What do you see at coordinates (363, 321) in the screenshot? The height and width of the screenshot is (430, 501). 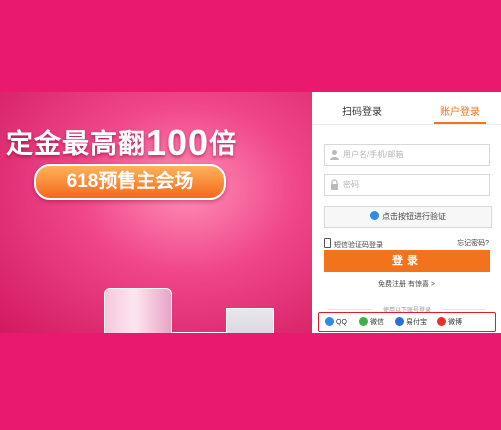 I see `wechat-icon` at bounding box center [363, 321].